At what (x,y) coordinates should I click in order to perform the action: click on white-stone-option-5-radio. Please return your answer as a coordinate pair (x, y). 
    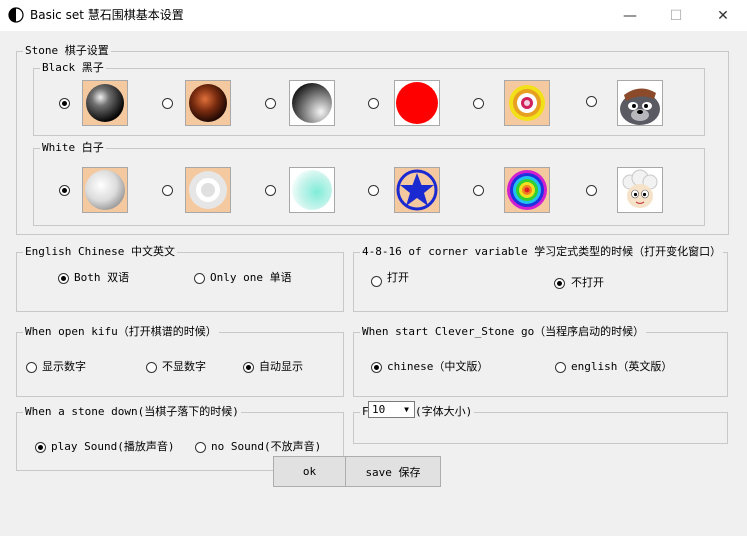
    Looking at the image, I should click on (478, 190).